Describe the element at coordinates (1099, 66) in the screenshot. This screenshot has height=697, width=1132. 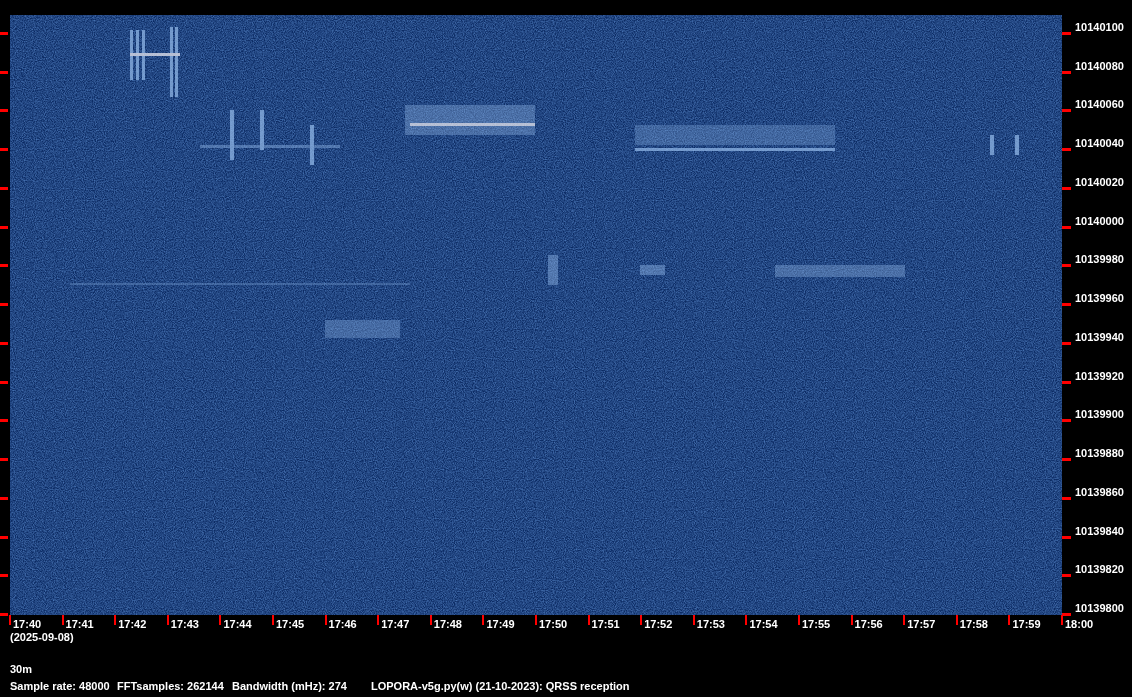
I see `frequency-label: 10140080` at that location.